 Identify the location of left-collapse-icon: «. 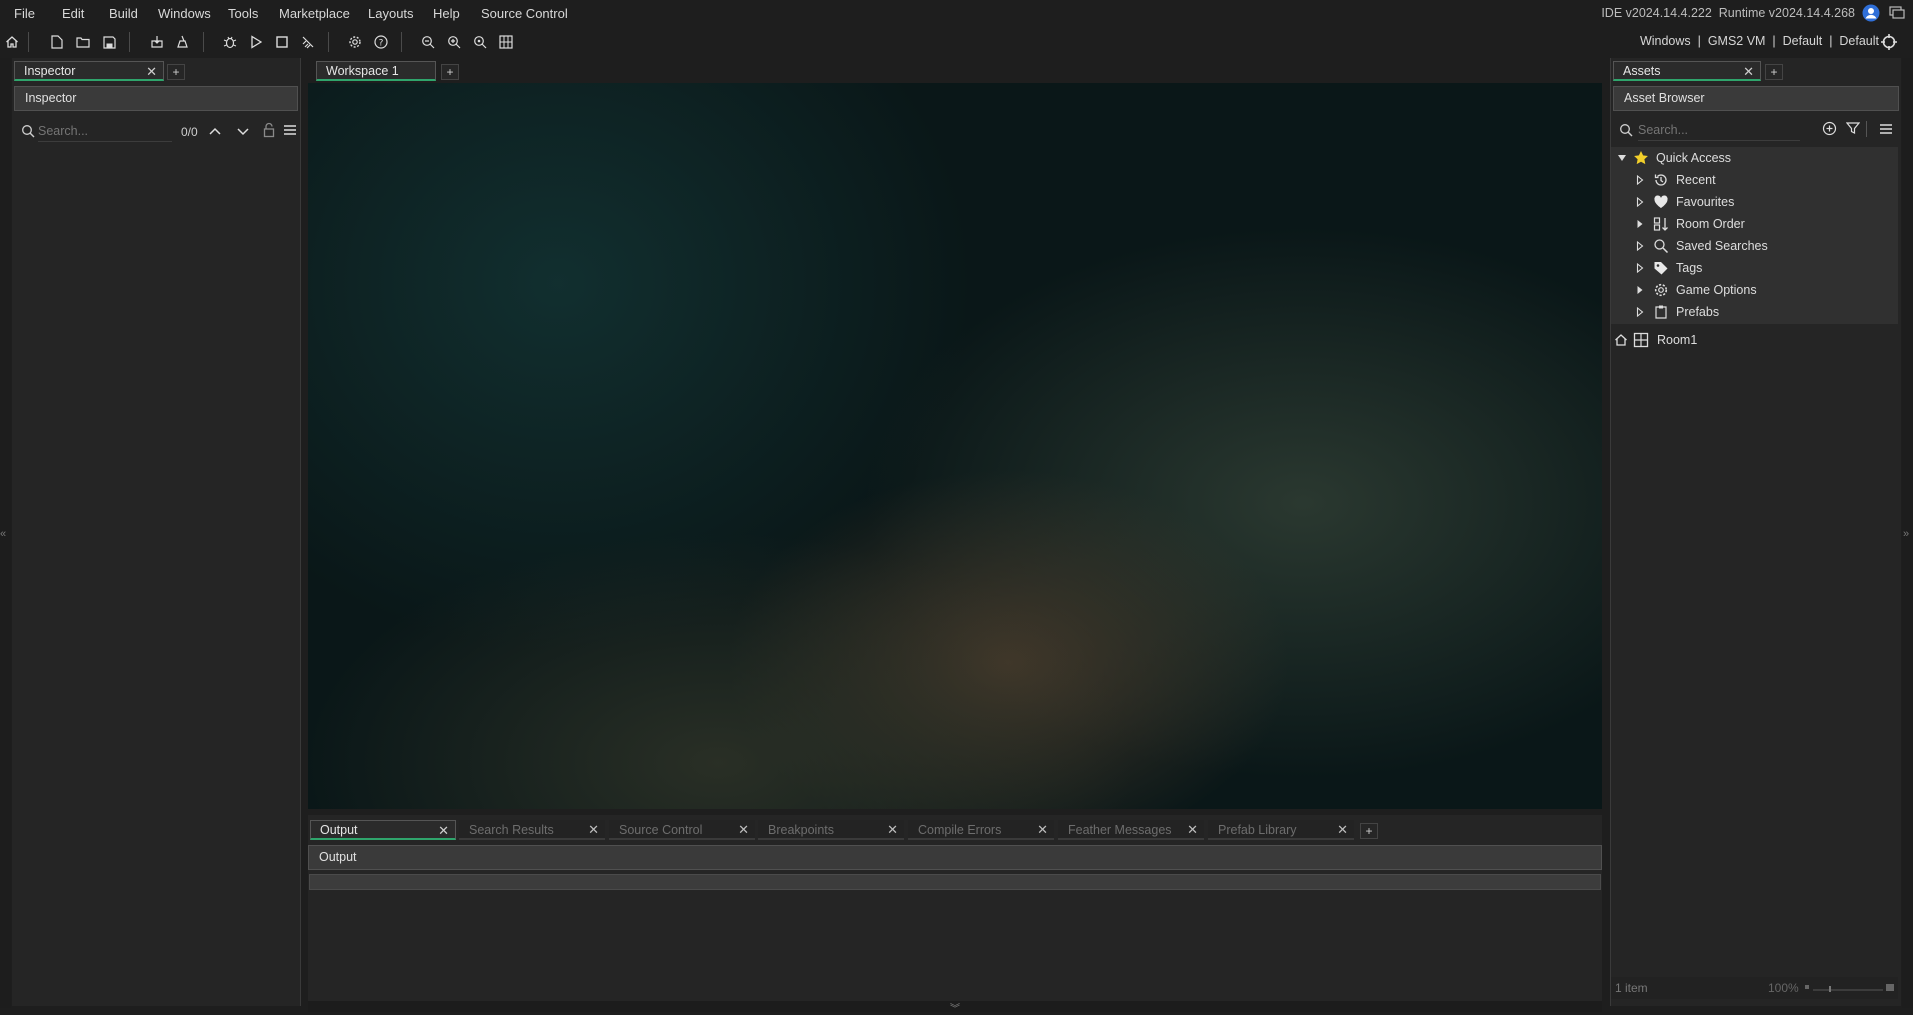
(3, 534).